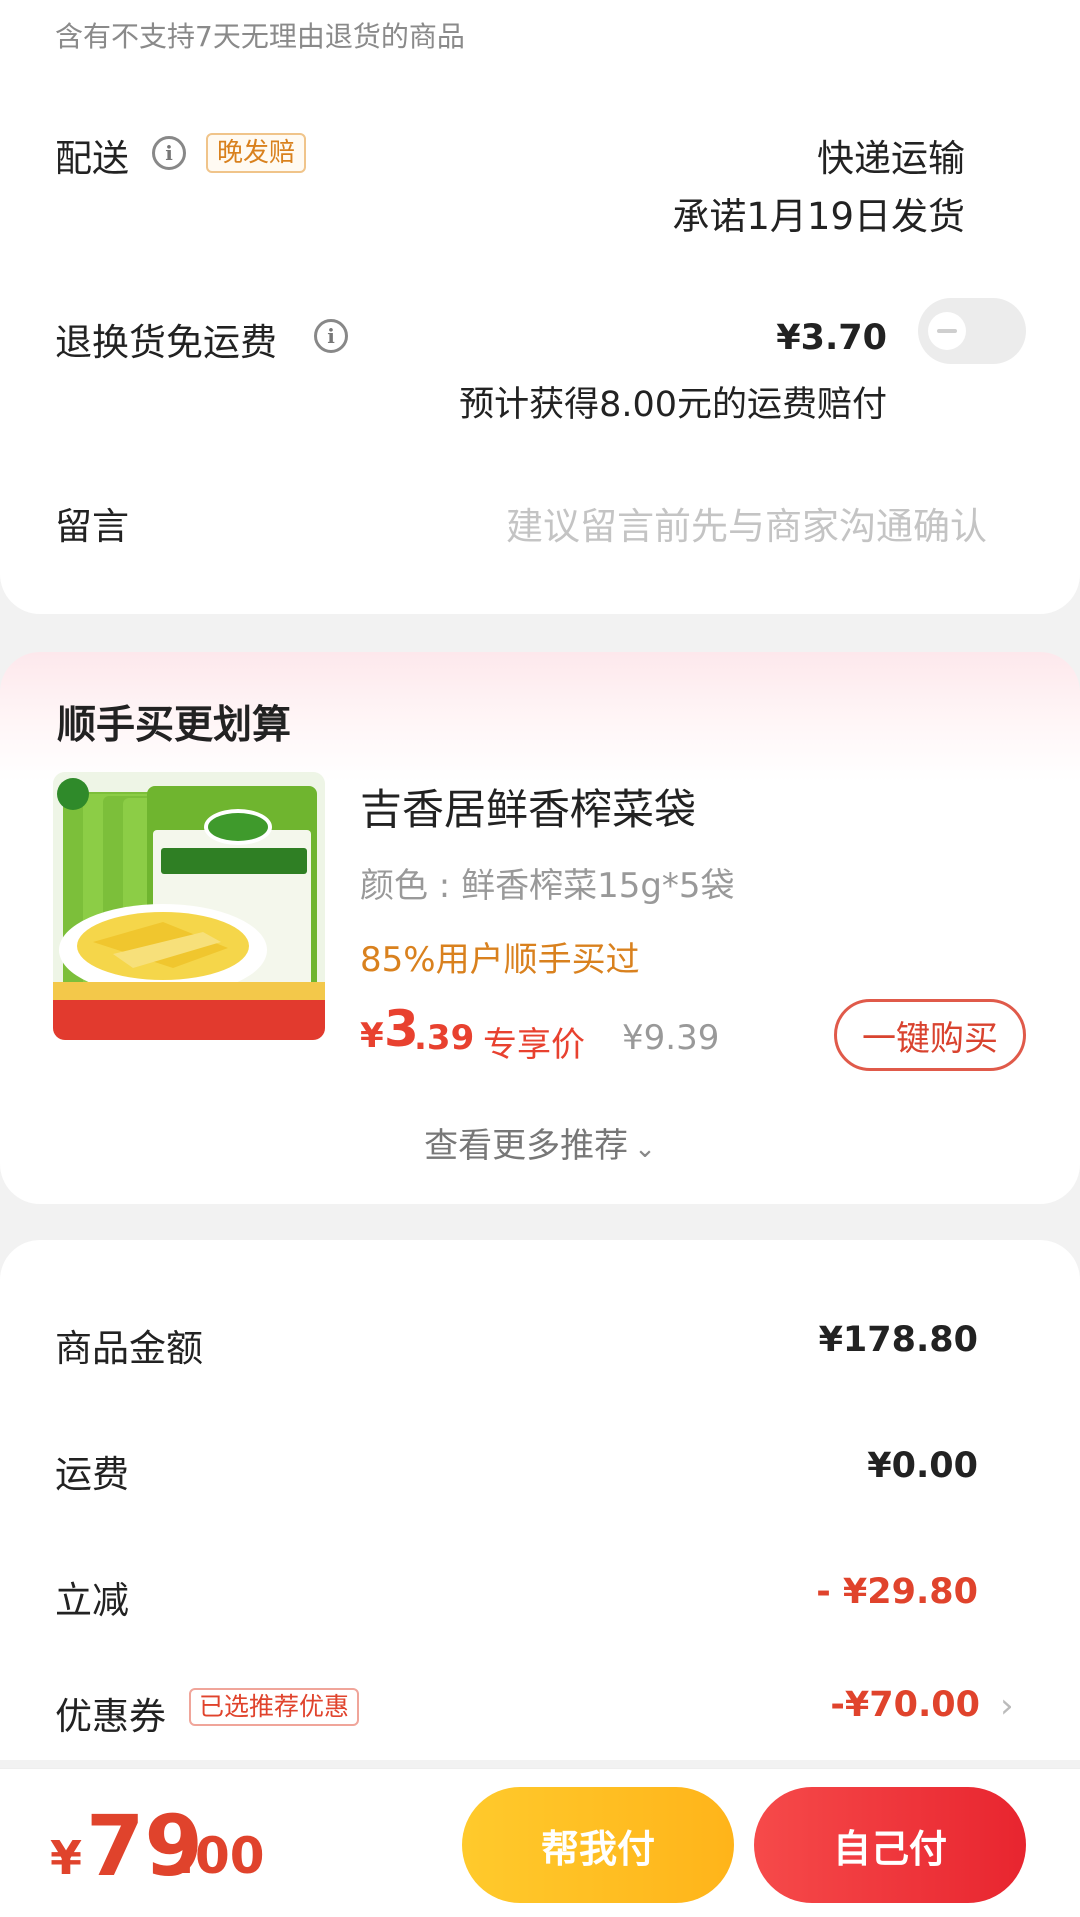  Describe the element at coordinates (818, 216) in the screenshot. I see `ship-promise: 承诺1月19日发货` at that location.